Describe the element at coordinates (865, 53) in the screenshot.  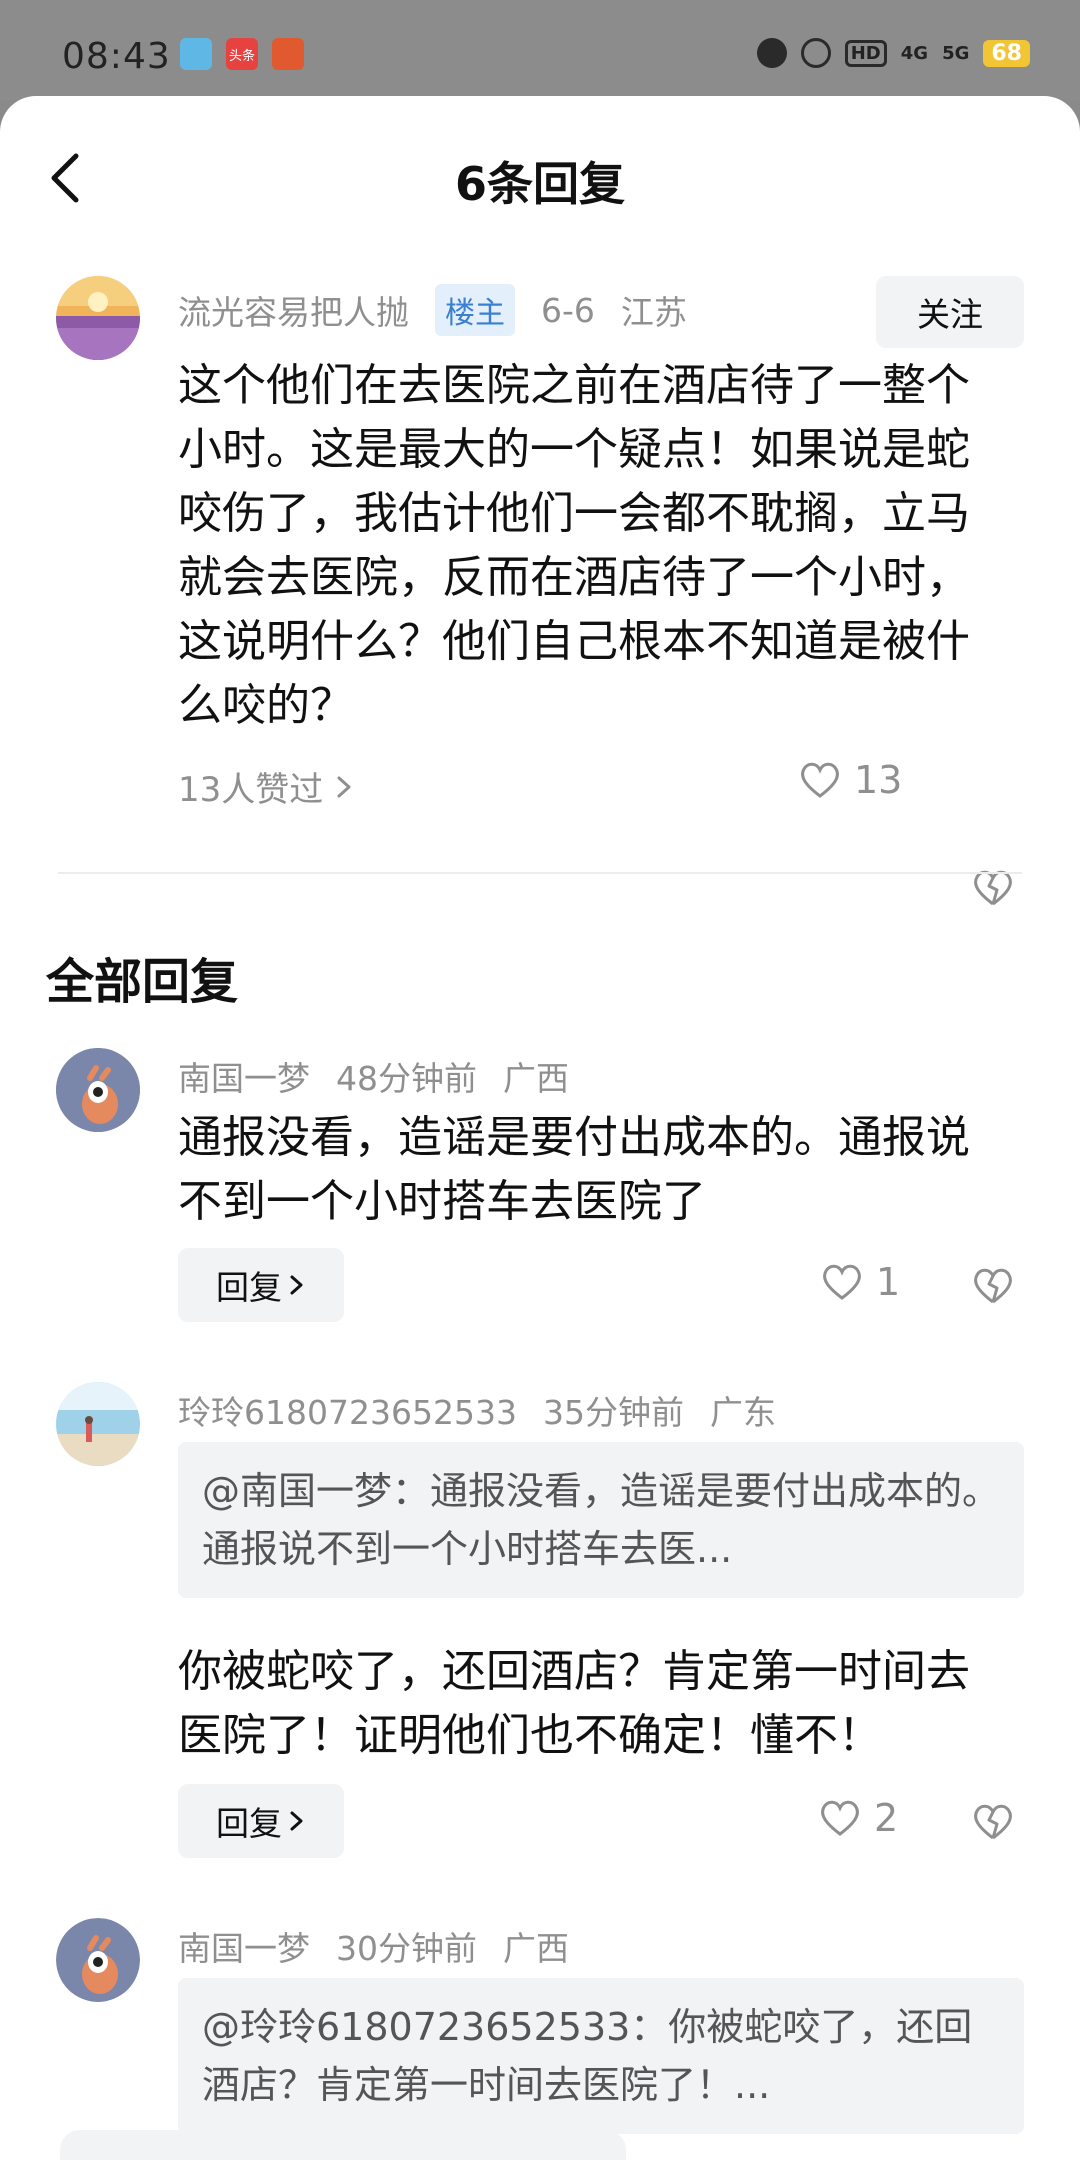
I see `hd-icon: HD` at that location.